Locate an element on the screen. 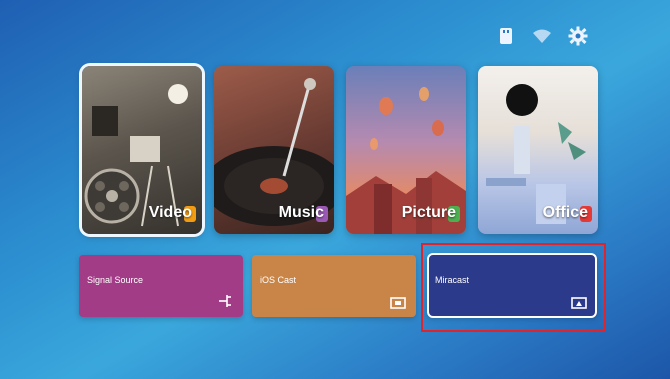 This screenshot has height=379, width=670. screen-cast-icon is located at coordinates (398, 304).